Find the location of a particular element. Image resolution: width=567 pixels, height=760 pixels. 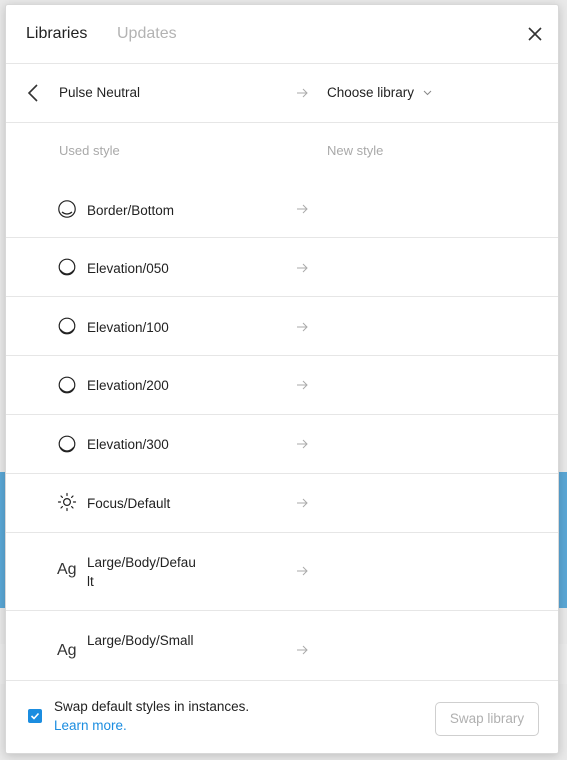

swap-defaults-label: Swap default styles in instances. is located at coordinates (152, 706).